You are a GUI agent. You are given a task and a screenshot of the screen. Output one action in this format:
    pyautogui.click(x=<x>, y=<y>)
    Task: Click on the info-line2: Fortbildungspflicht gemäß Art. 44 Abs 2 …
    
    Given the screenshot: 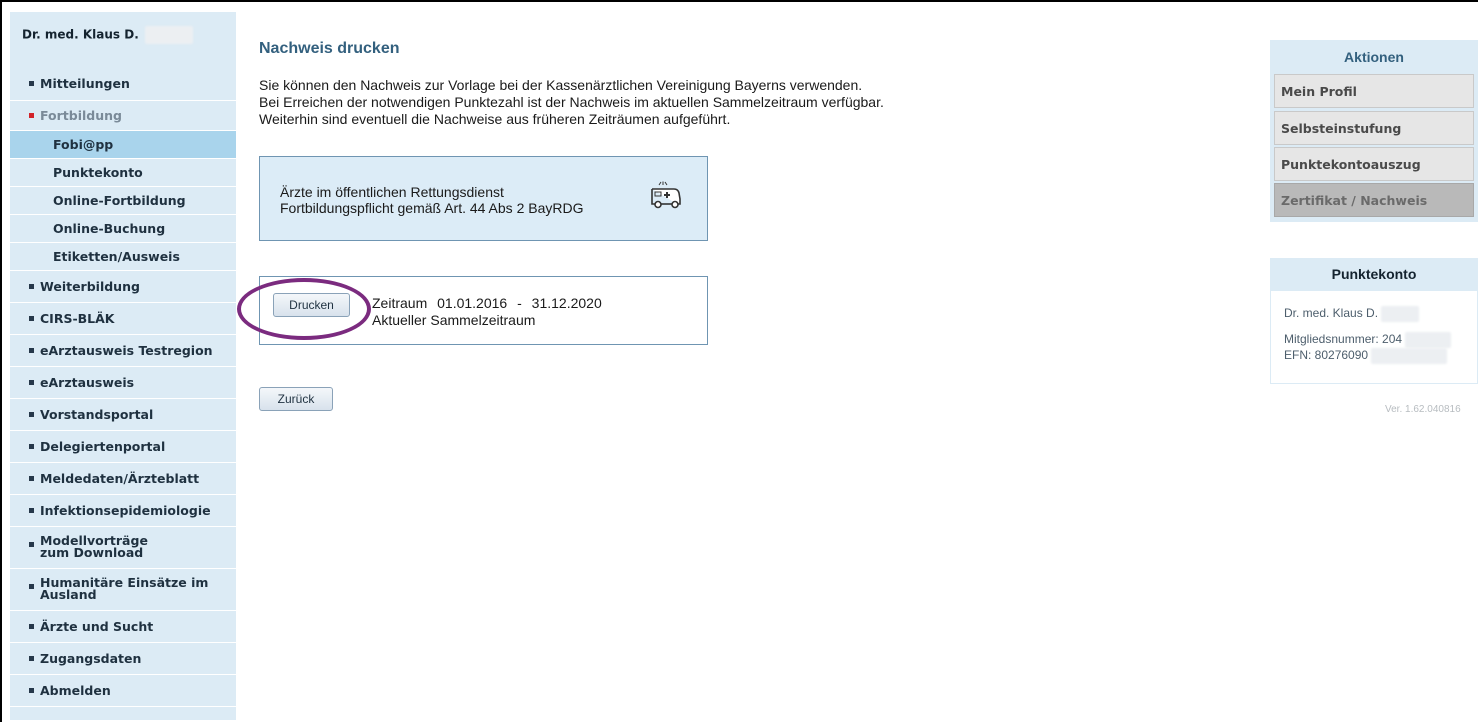 What is the action you would take?
    pyautogui.click(x=432, y=208)
    